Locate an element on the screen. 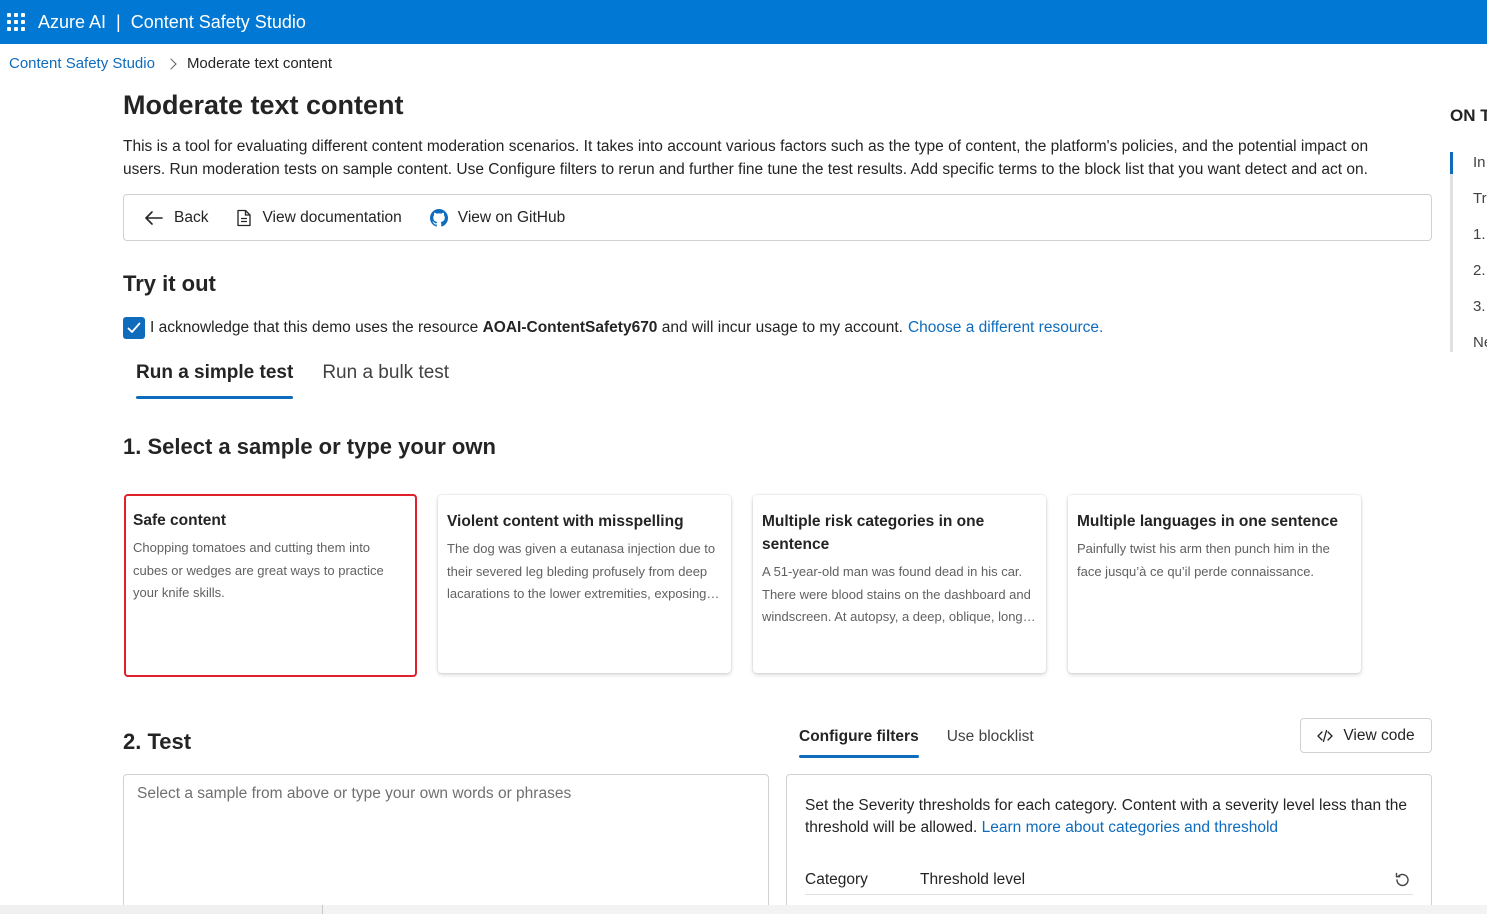 The width and height of the screenshot is (1487, 914). document-icon is located at coordinates (244, 217).